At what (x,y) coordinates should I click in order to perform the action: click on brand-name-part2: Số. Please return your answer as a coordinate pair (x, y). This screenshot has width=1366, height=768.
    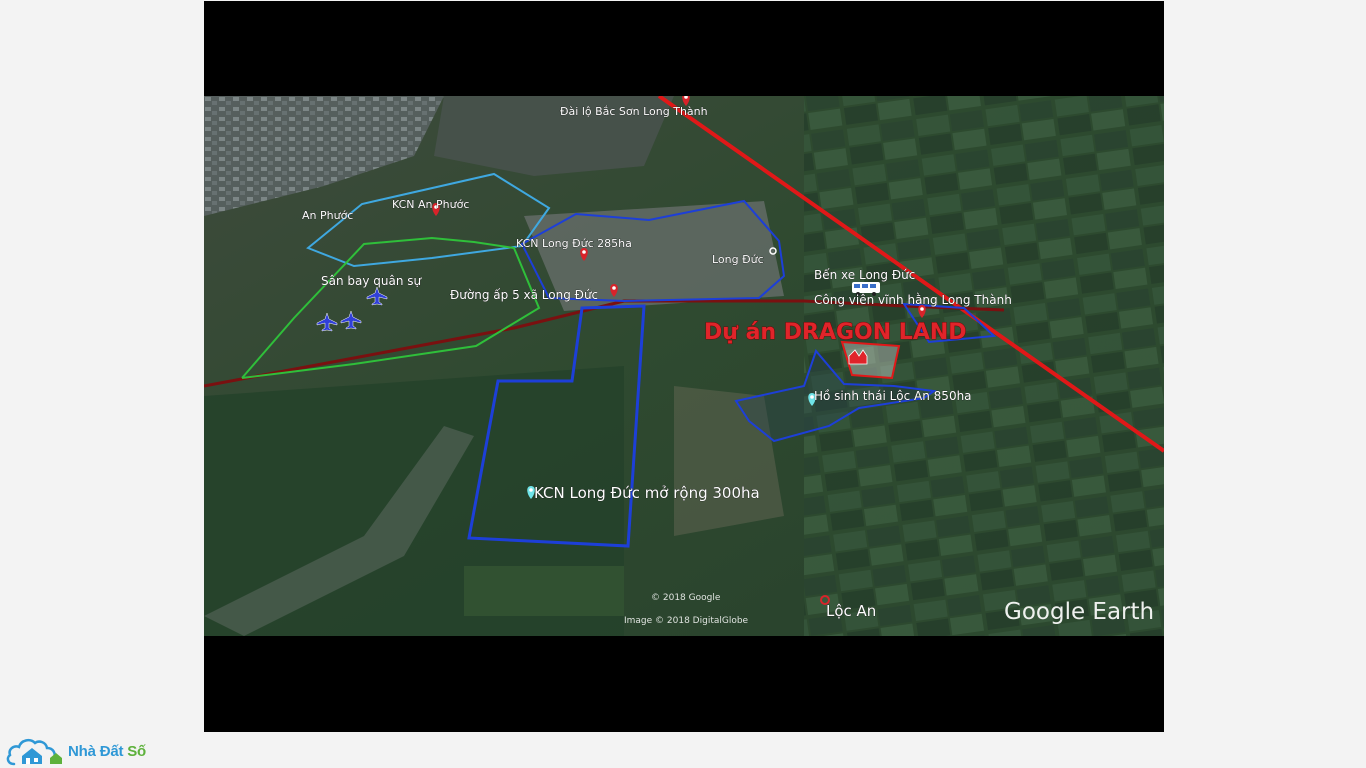
    Looking at the image, I should click on (137, 751).